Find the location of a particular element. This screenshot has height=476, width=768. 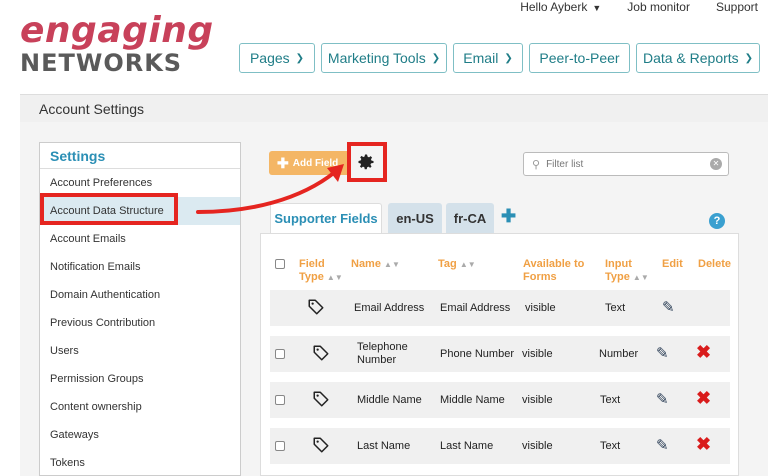

column-header-input-type-label: Input Type is located at coordinates (618, 270).